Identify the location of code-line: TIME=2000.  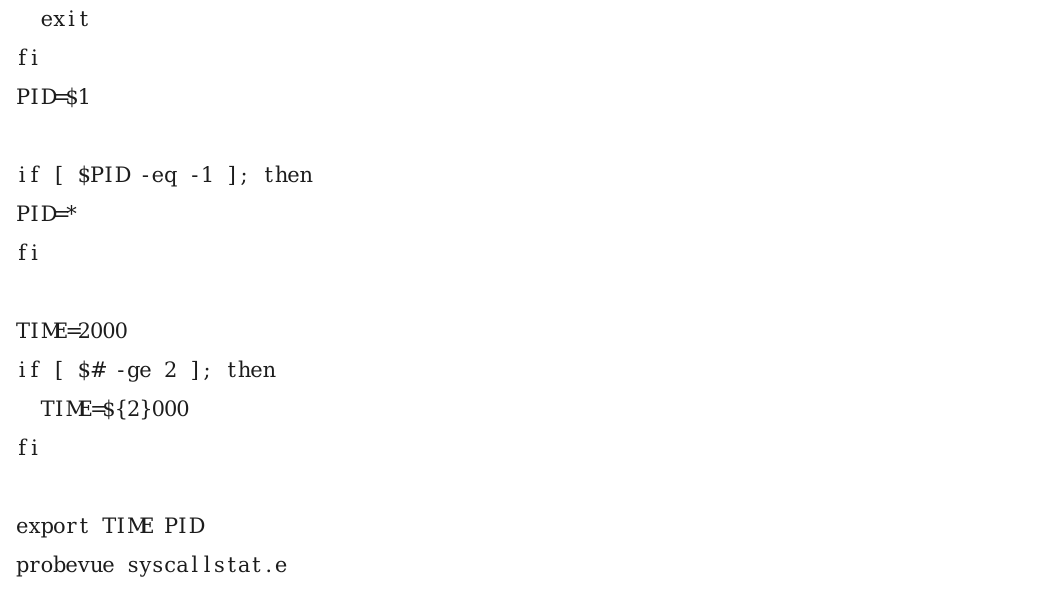
(72, 331).